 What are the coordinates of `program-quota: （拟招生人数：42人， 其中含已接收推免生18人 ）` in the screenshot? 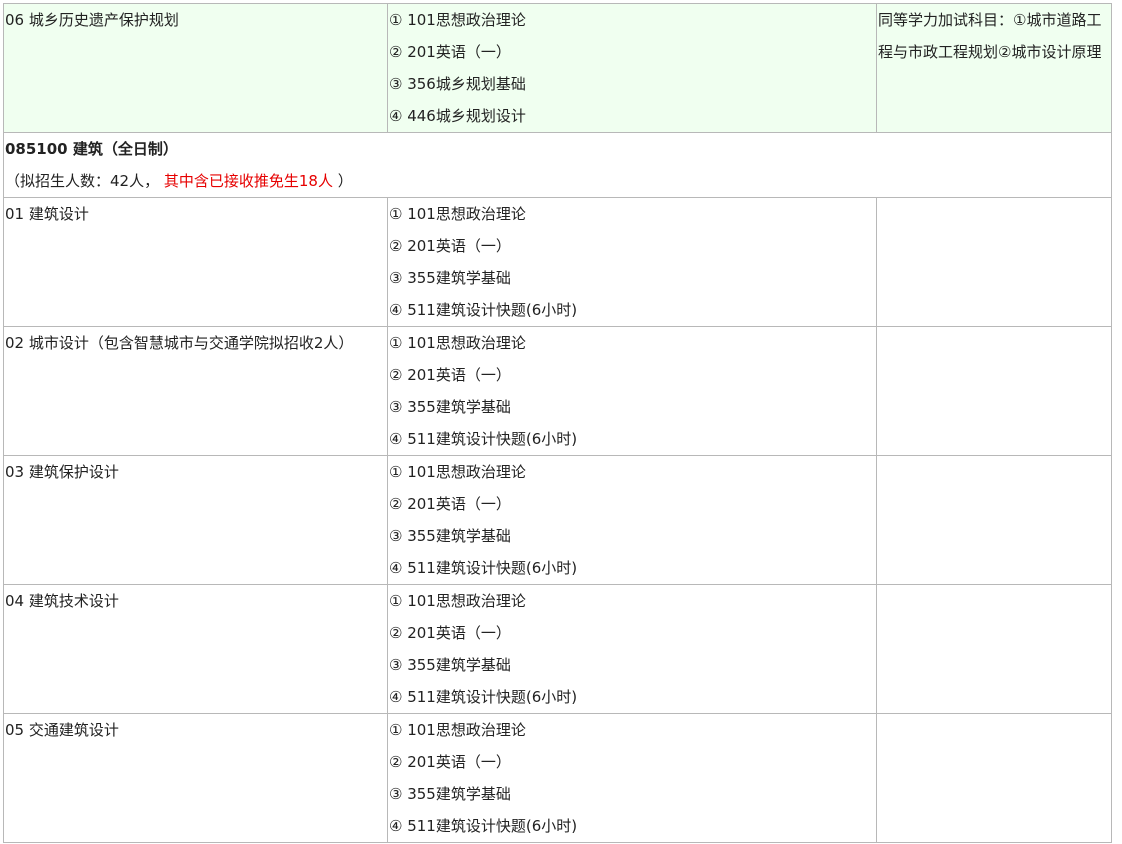 It's located at (557, 181).